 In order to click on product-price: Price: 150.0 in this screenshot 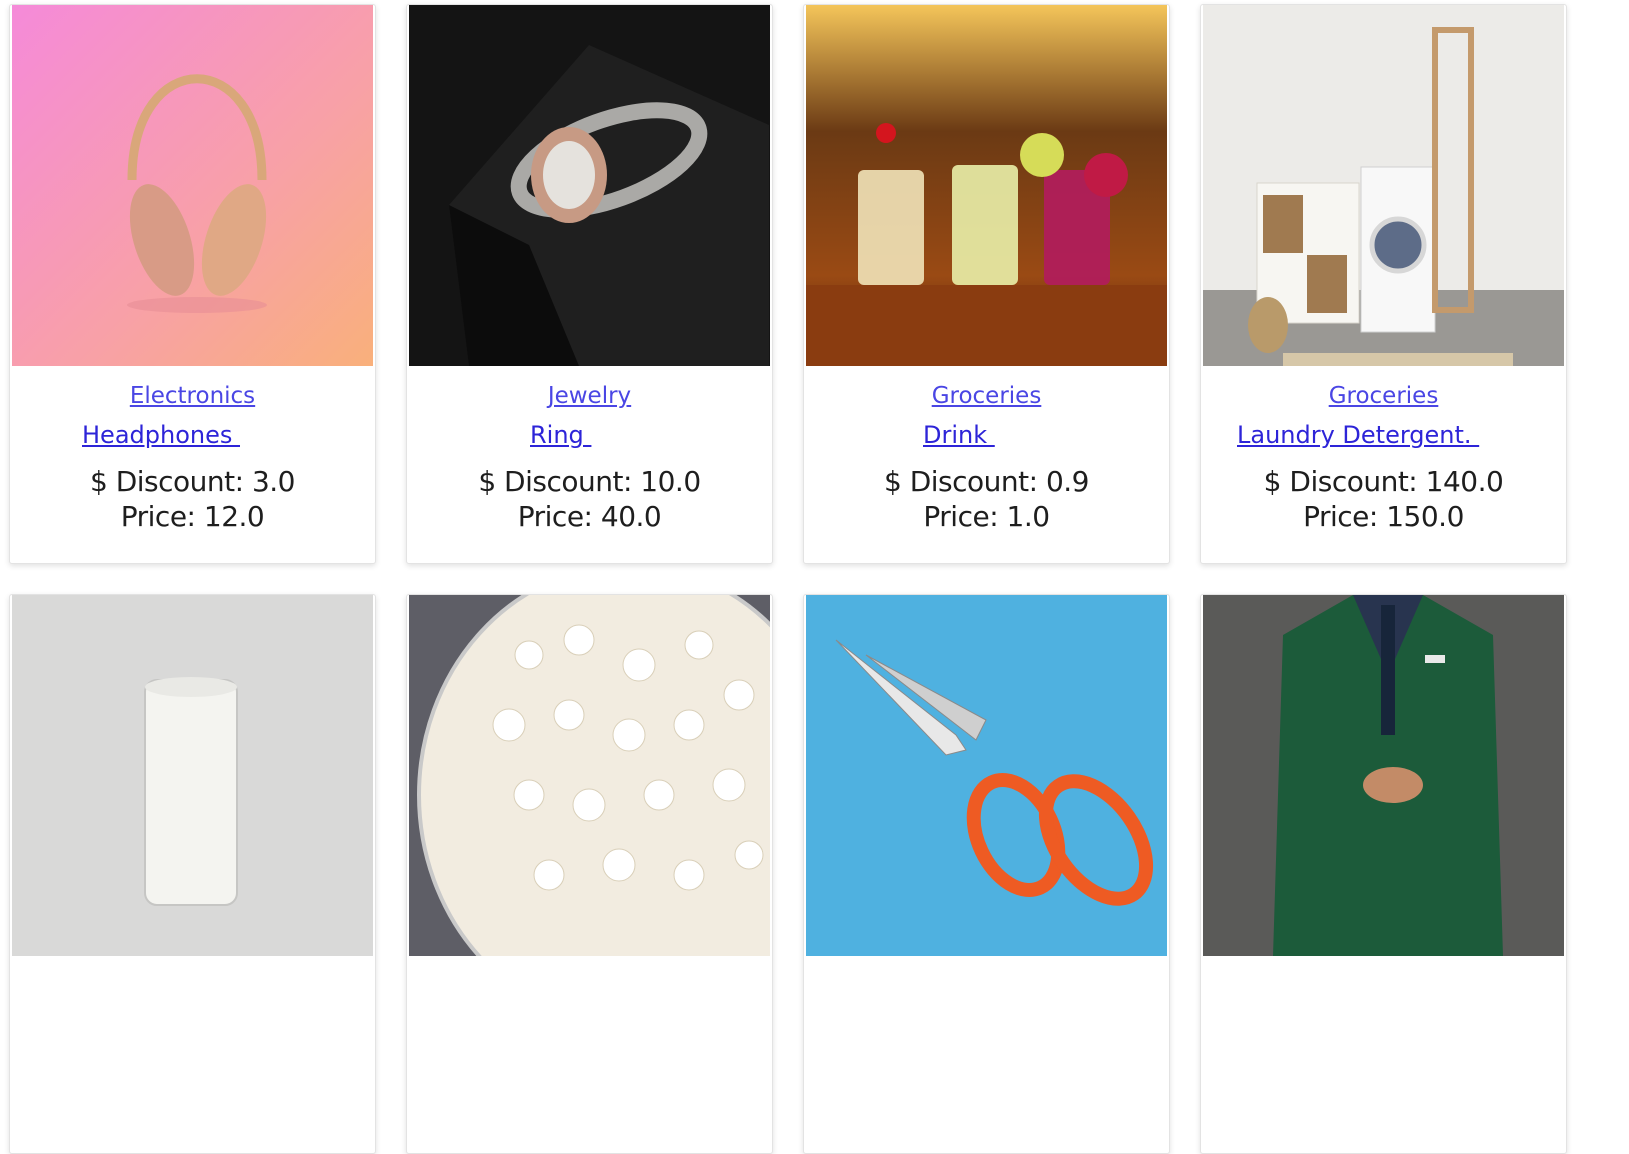, I will do `click(1383, 516)`.